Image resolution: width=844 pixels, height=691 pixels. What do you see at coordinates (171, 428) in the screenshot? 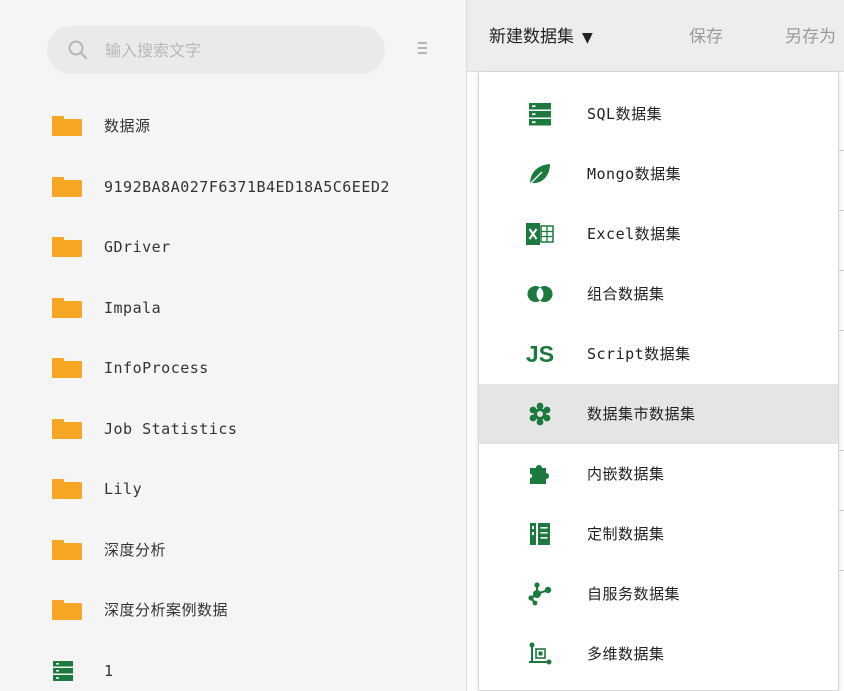
I see `tree-item-label: Job Statistics` at bounding box center [171, 428].